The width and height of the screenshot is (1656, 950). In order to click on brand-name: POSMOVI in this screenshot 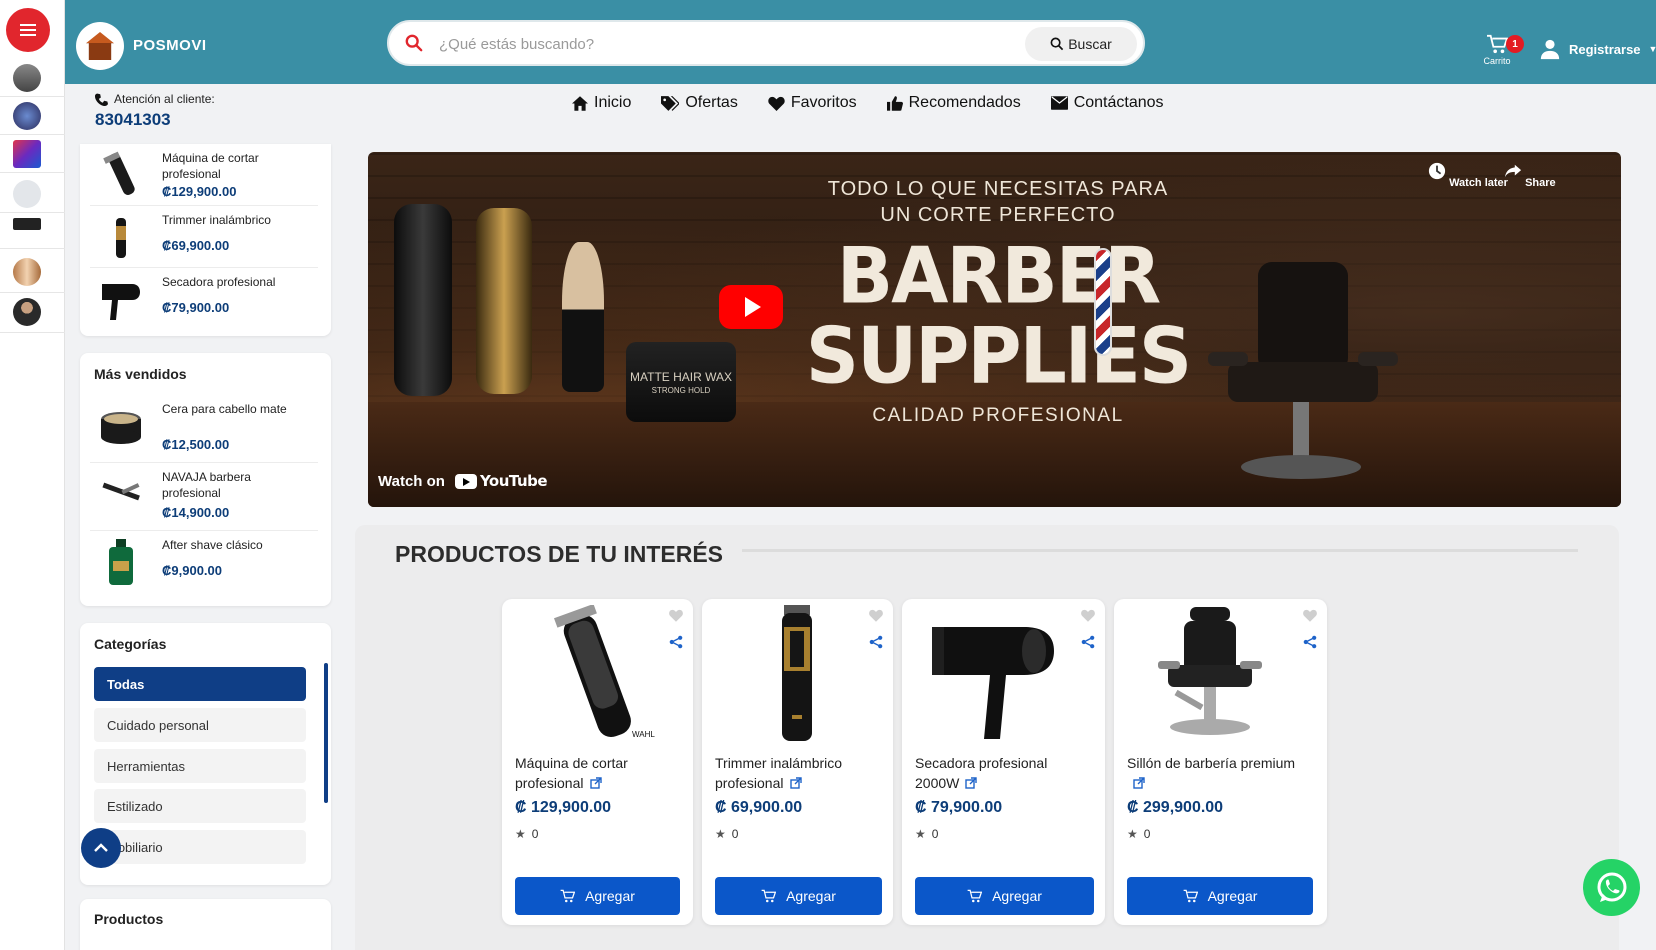, I will do `click(170, 45)`.